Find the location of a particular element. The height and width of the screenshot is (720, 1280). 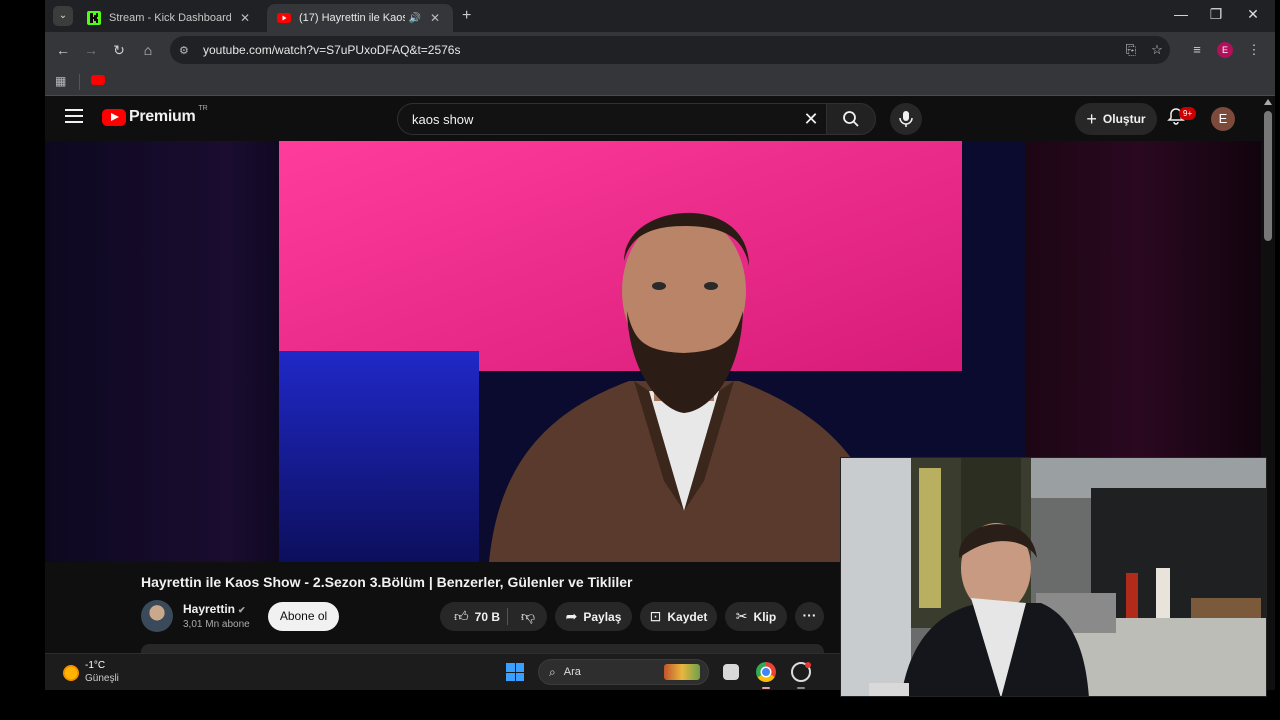

create-button: + Oluştur is located at coordinates (1116, 119).